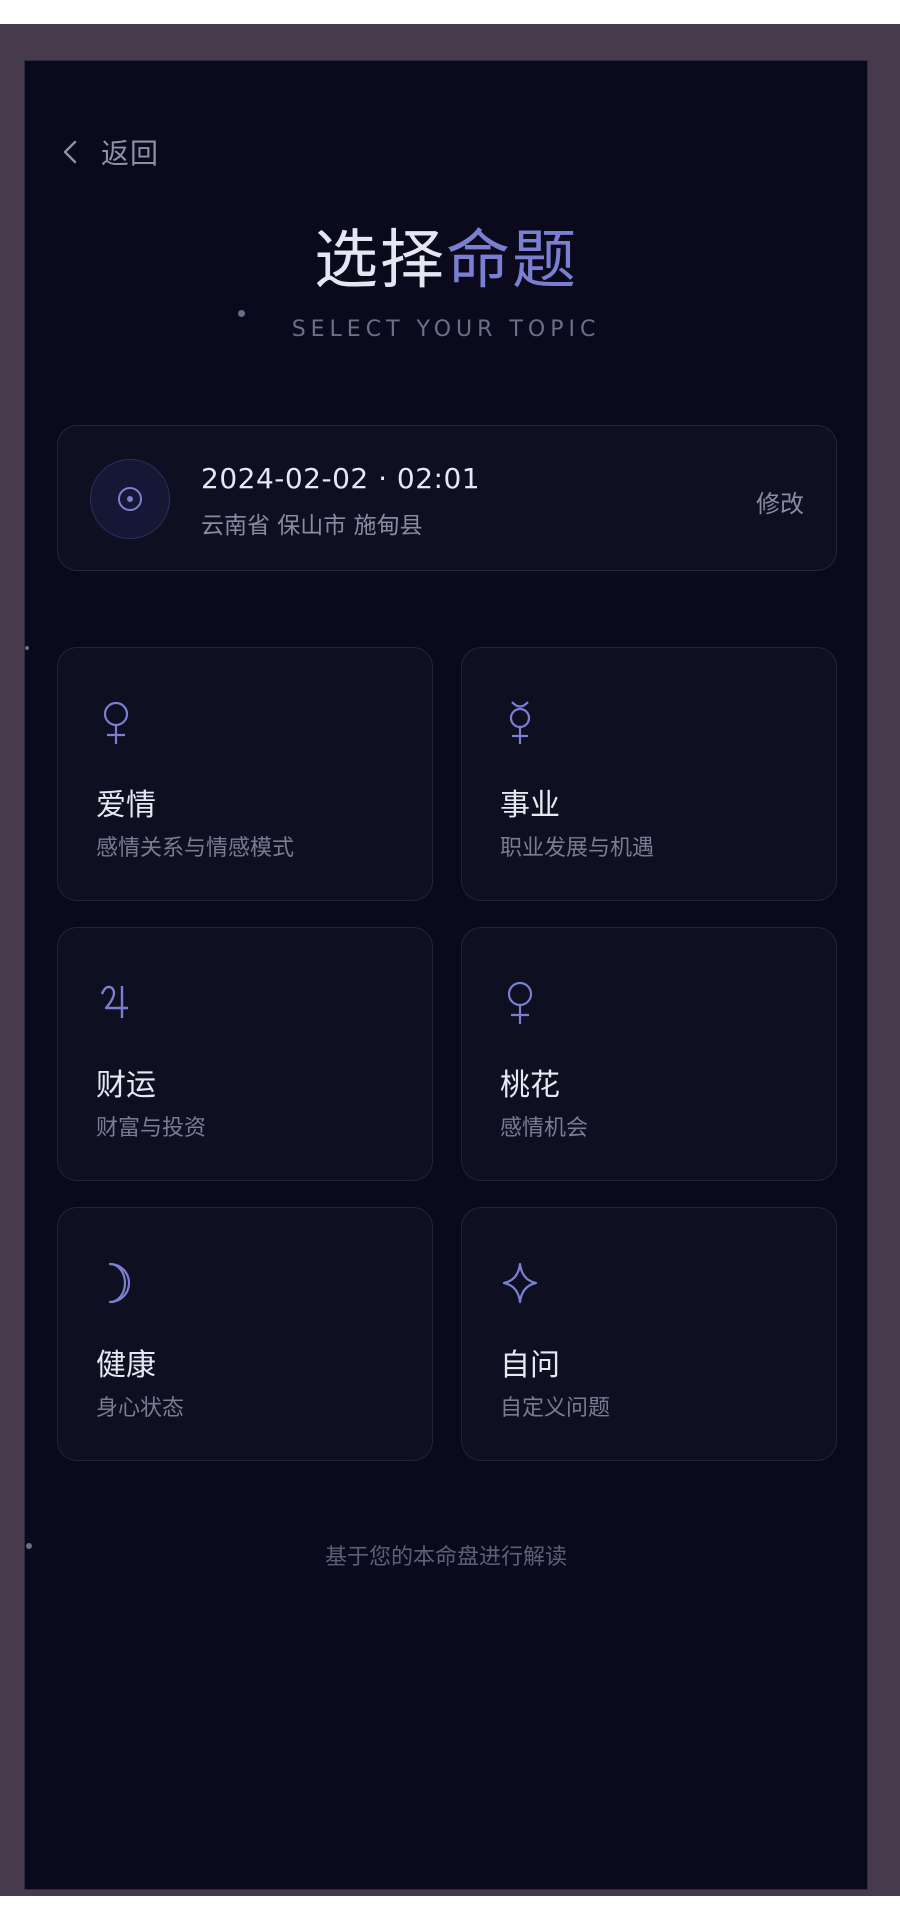 This screenshot has height=1920, width=900. I want to click on jupiter-icon, so click(114, 1001).